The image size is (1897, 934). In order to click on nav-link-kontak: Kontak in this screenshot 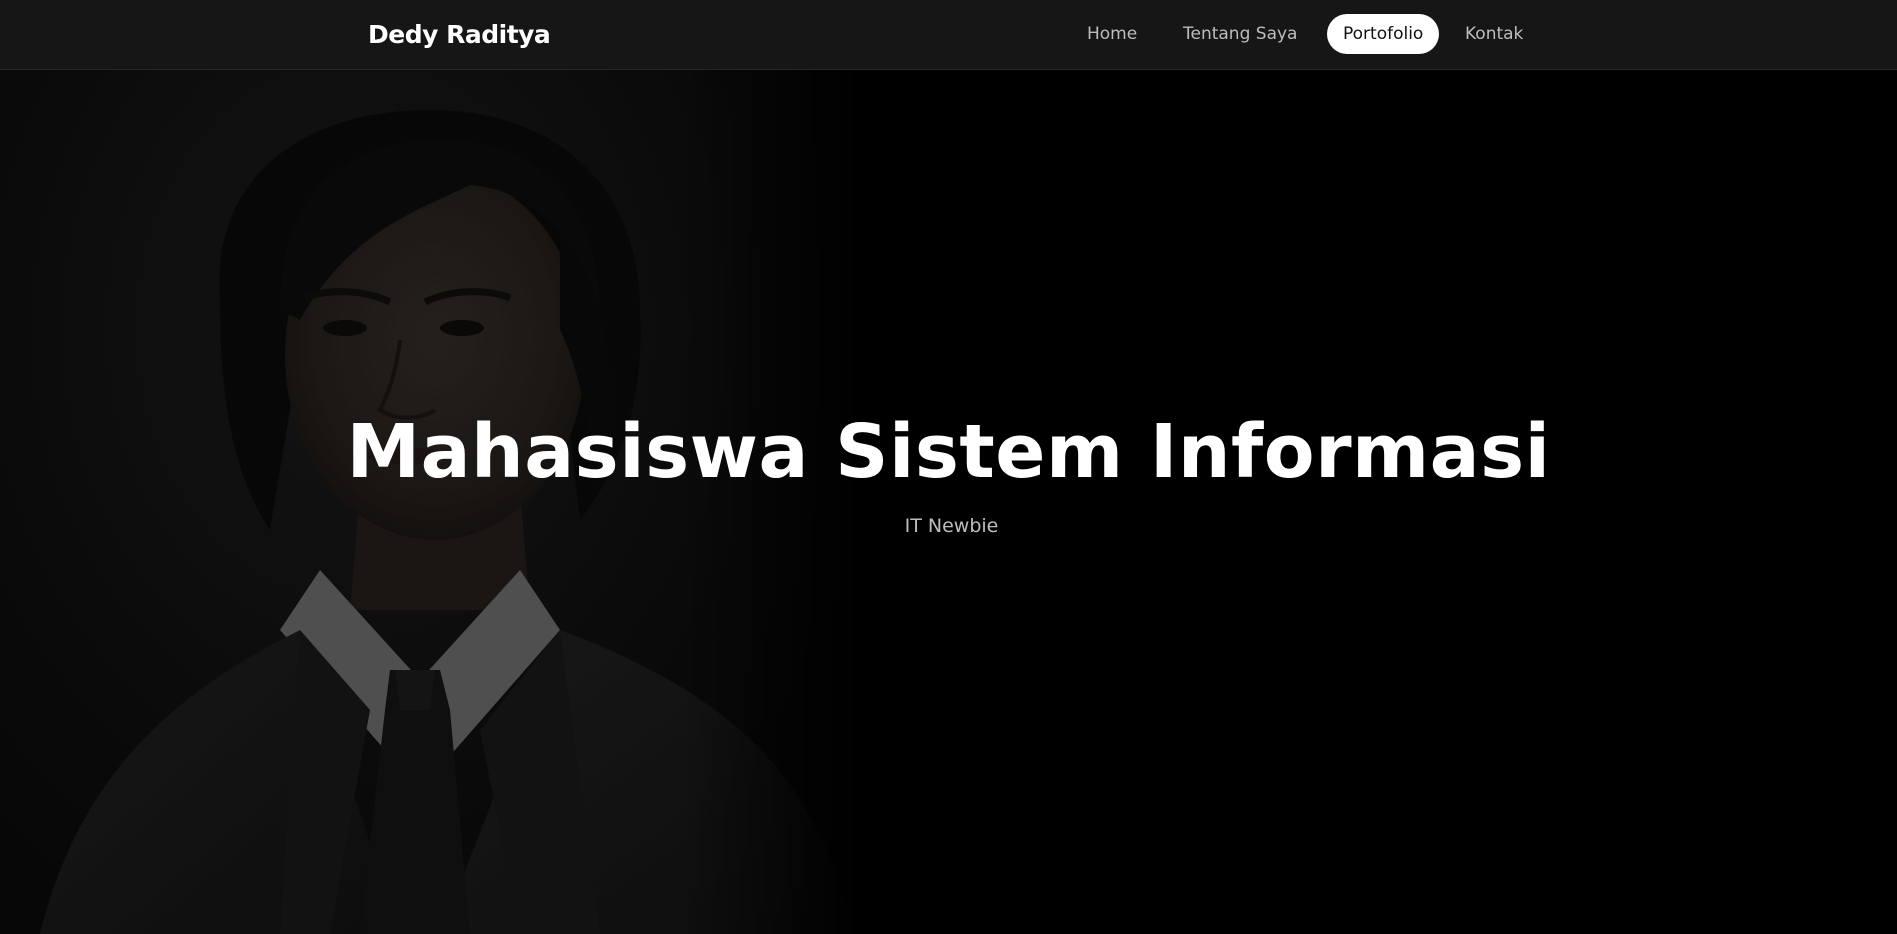, I will do `click(1494, 34)`.